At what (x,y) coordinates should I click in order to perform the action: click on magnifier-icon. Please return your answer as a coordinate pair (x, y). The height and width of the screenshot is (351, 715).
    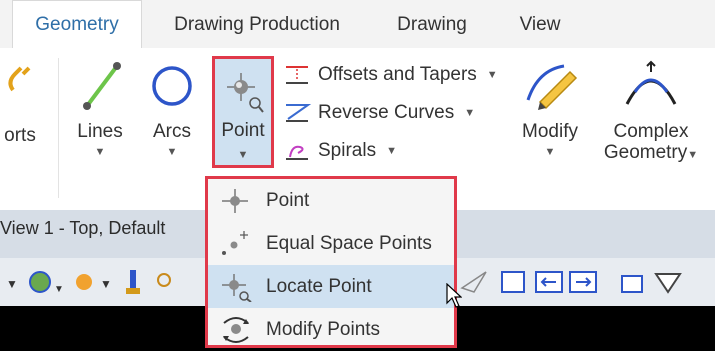
    Looking at the image, I should click on (164, 280).